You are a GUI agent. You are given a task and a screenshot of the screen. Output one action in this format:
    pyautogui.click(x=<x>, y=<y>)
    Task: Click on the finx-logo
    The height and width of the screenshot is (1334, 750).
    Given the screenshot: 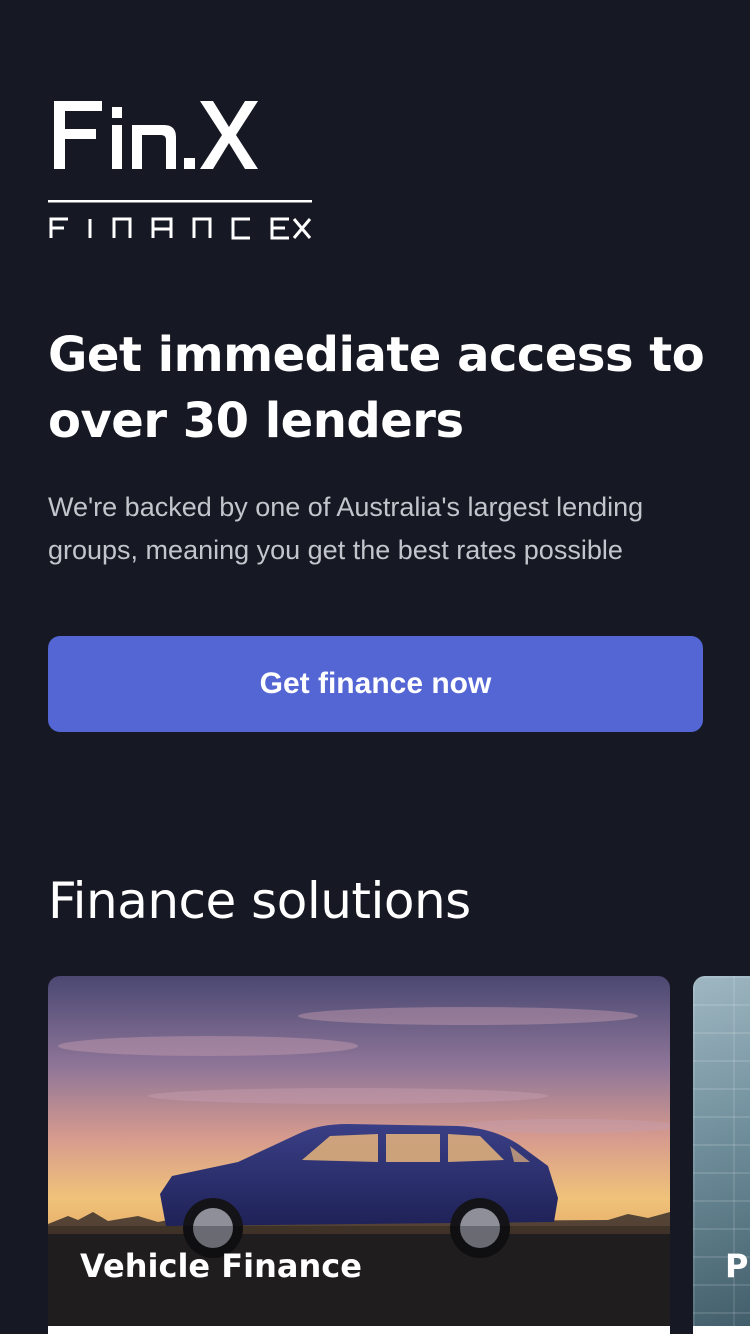 What is the action you would take?
    pyautogui.click(x=181, y=170)
    